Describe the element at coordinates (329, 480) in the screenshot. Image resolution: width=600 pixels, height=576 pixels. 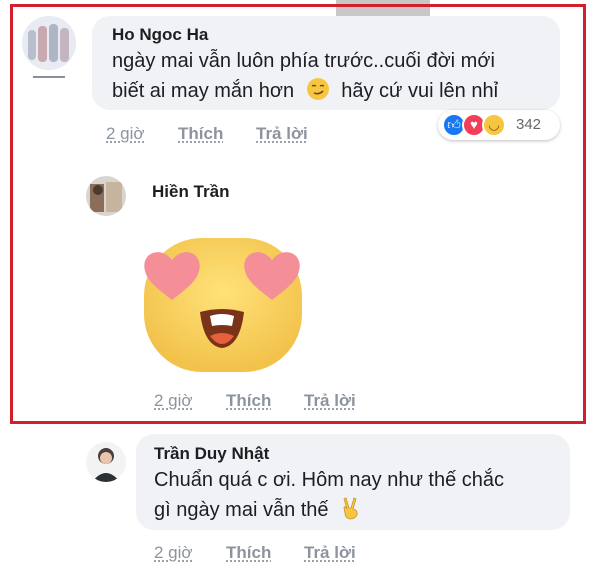
I see `comment-text-line: Chuẩn quá c ơi. Hôm nay như thế chắc` at that location.